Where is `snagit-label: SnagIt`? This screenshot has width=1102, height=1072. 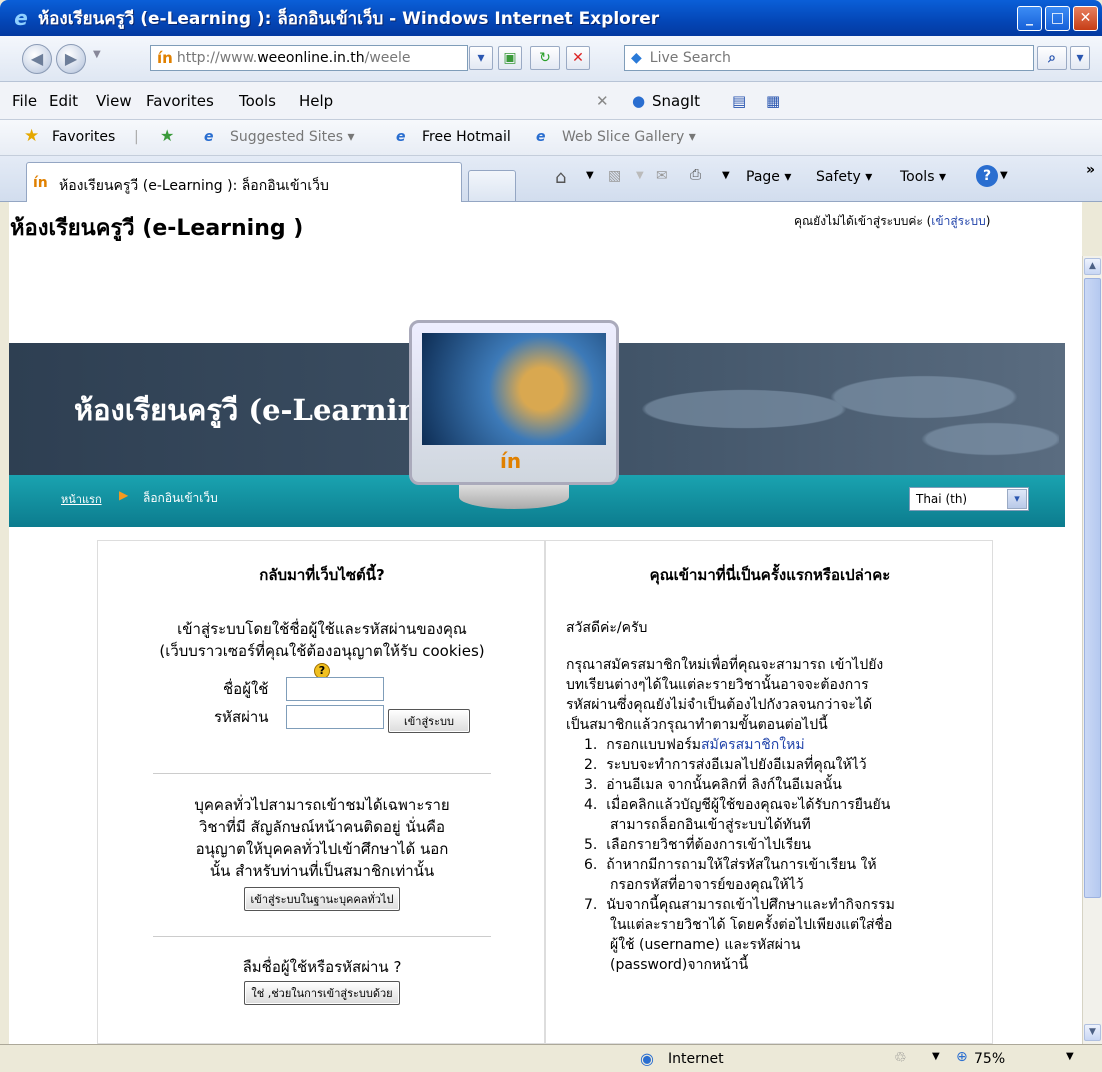 snagit-label: SnagIt is located at coordinates (676, 101).